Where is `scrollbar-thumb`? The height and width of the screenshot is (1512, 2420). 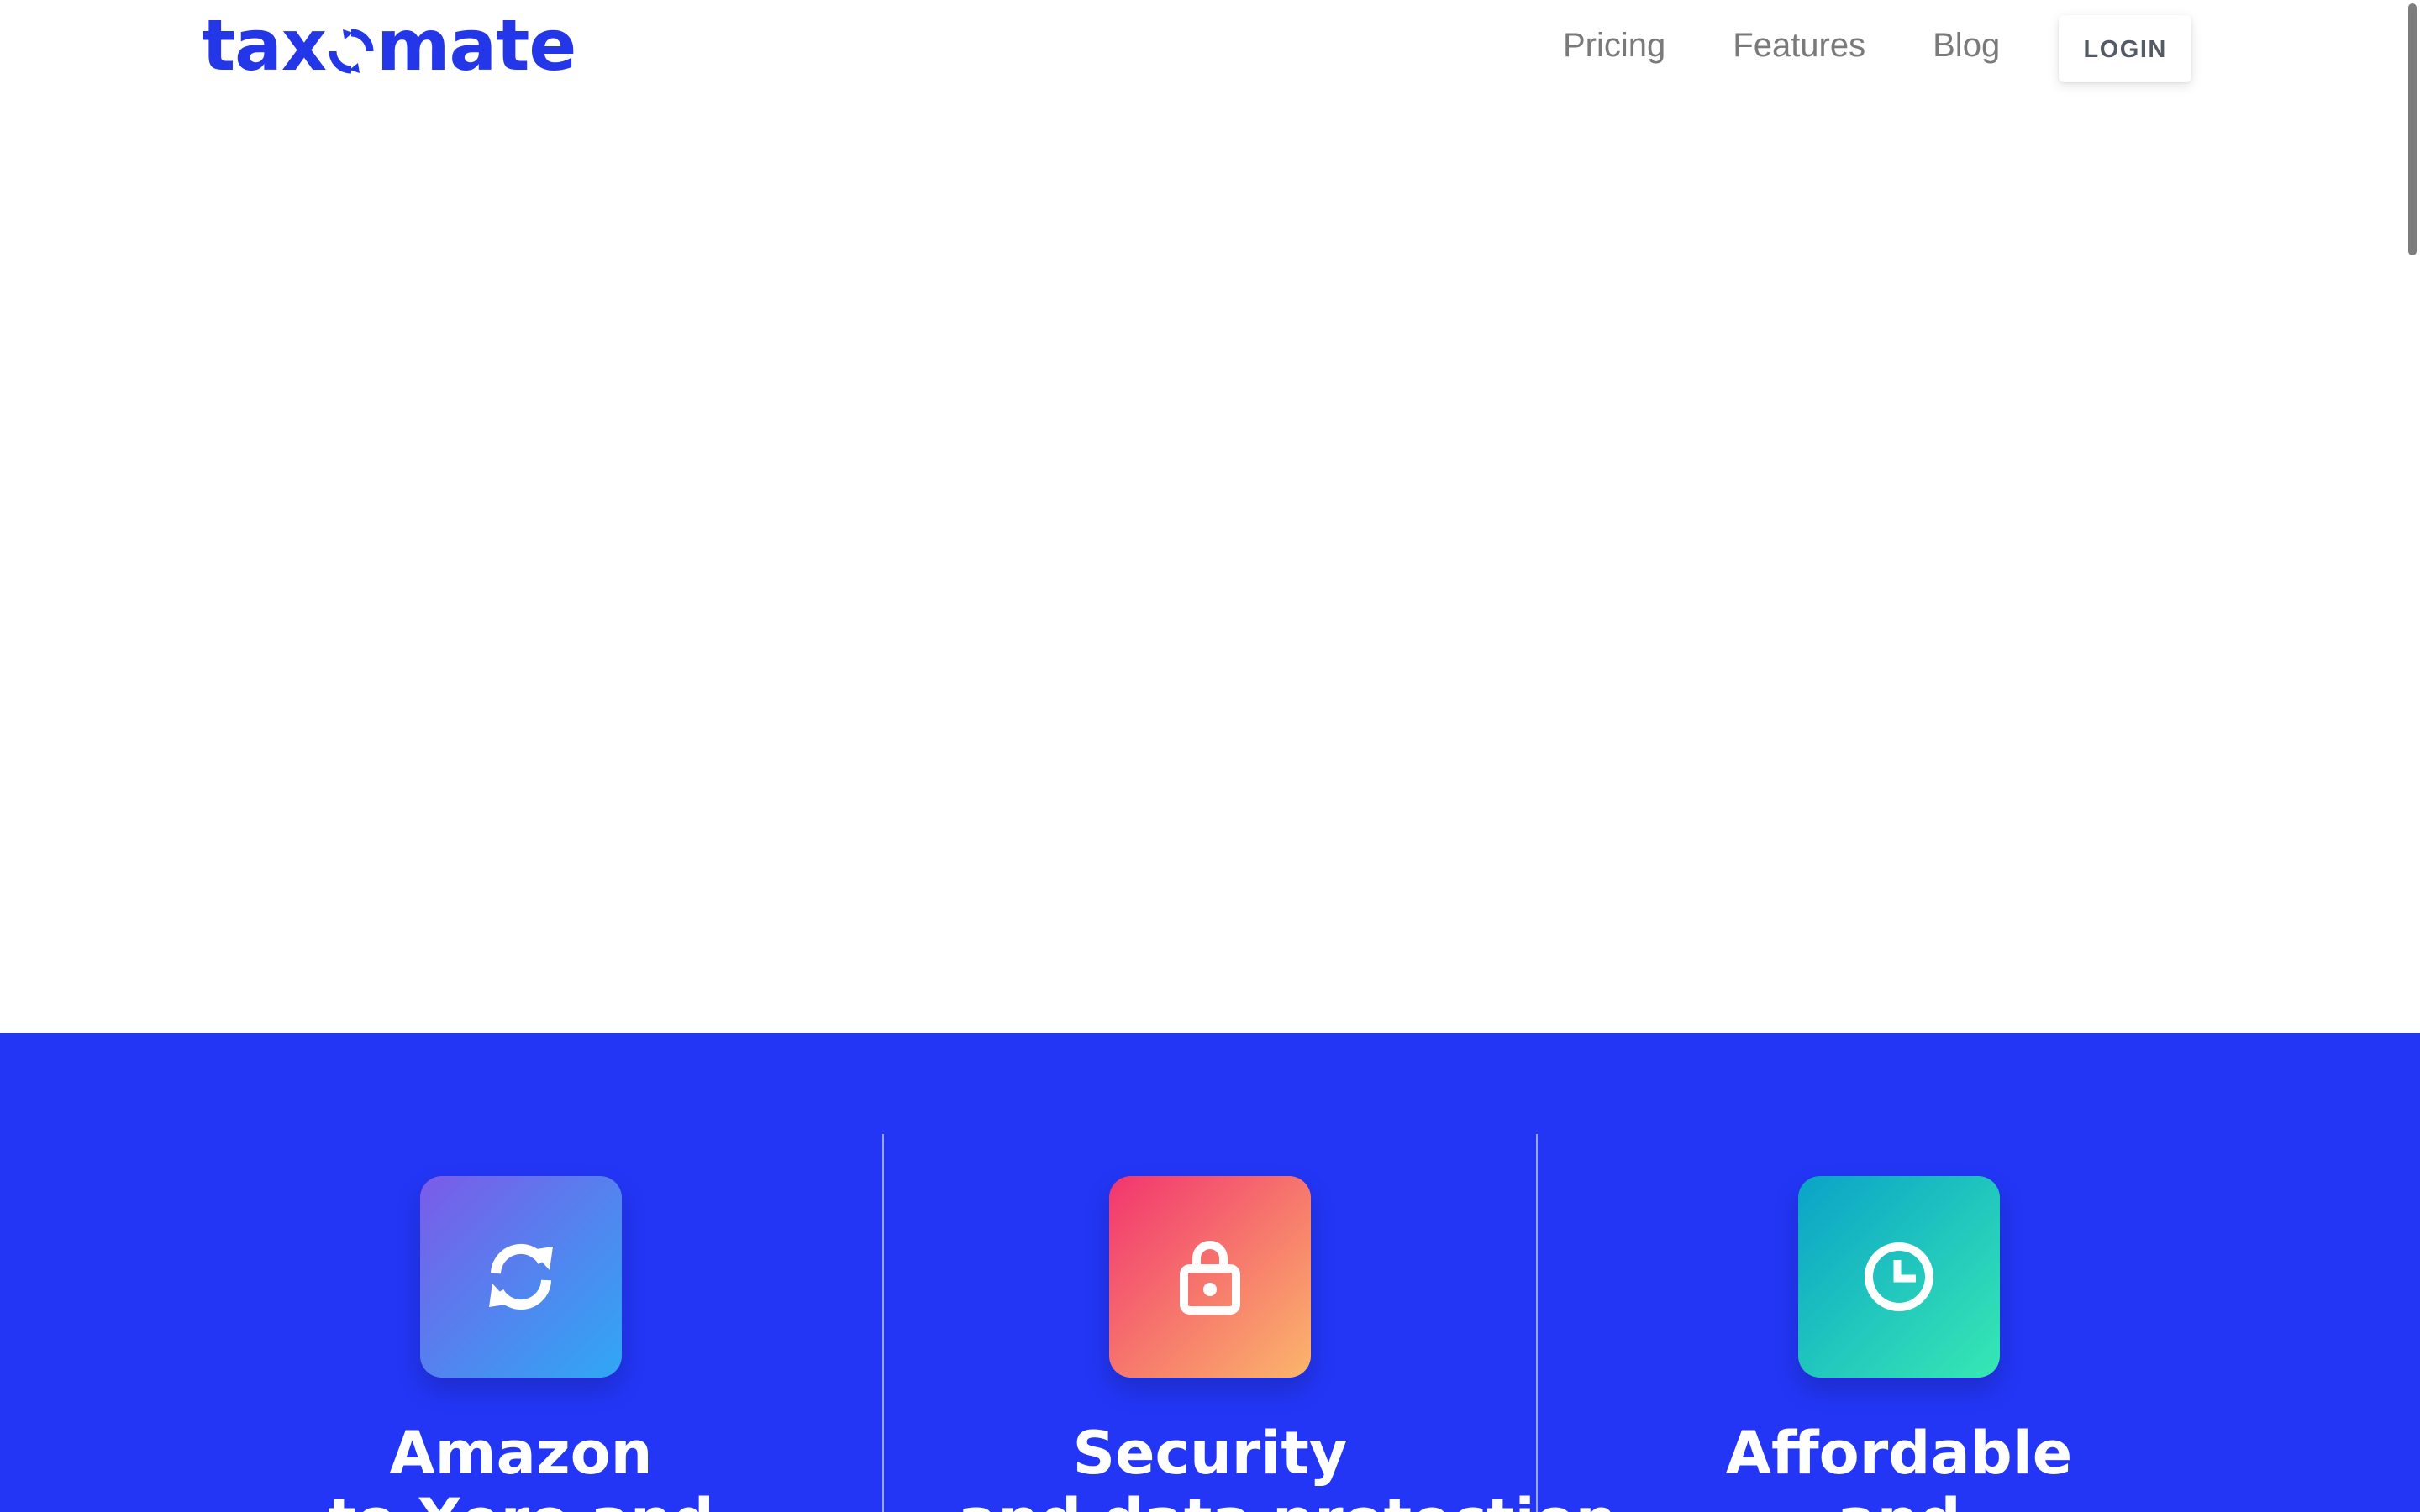 scrollbar-thumb is located at coordinates (2412, 129).